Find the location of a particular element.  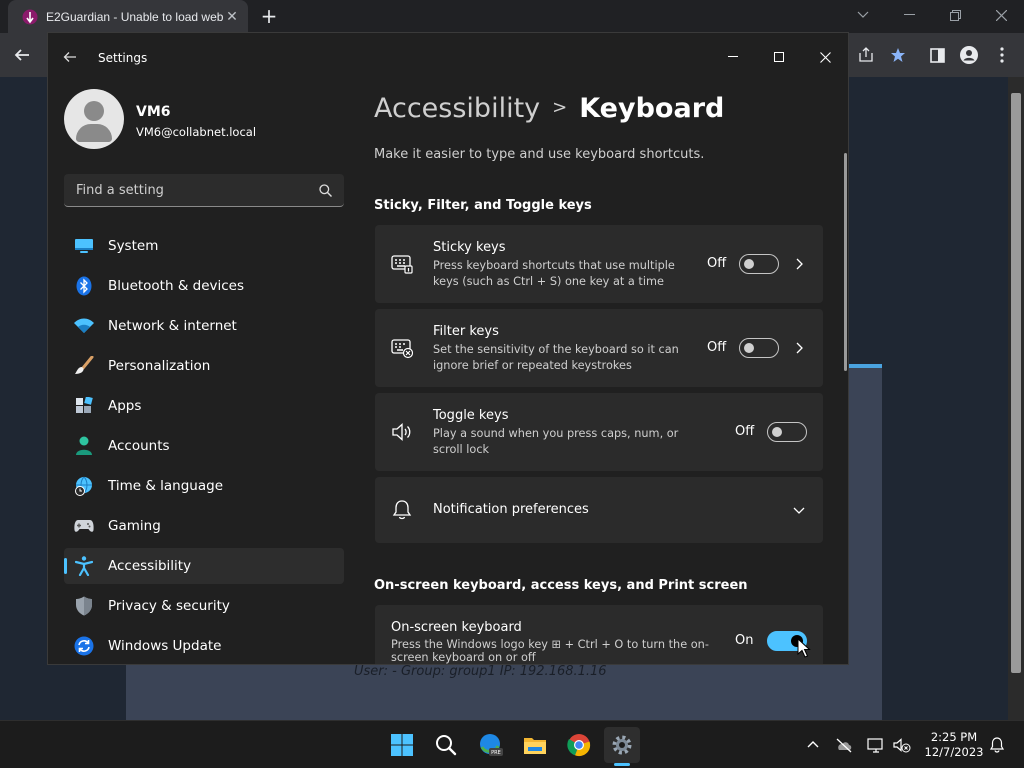

sidebar-item-time-language: Time & language is located at coordinates (204, 486).